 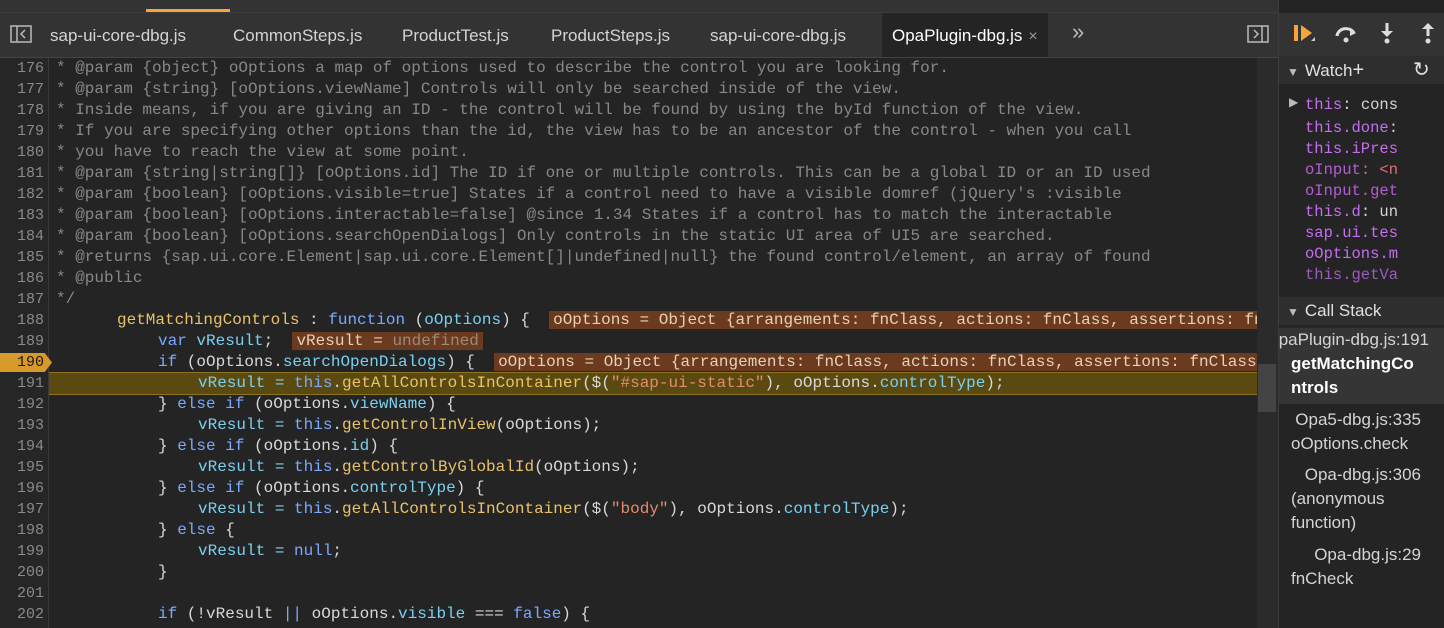 I want to click on line-number: 186, so click(x=22, y=278).